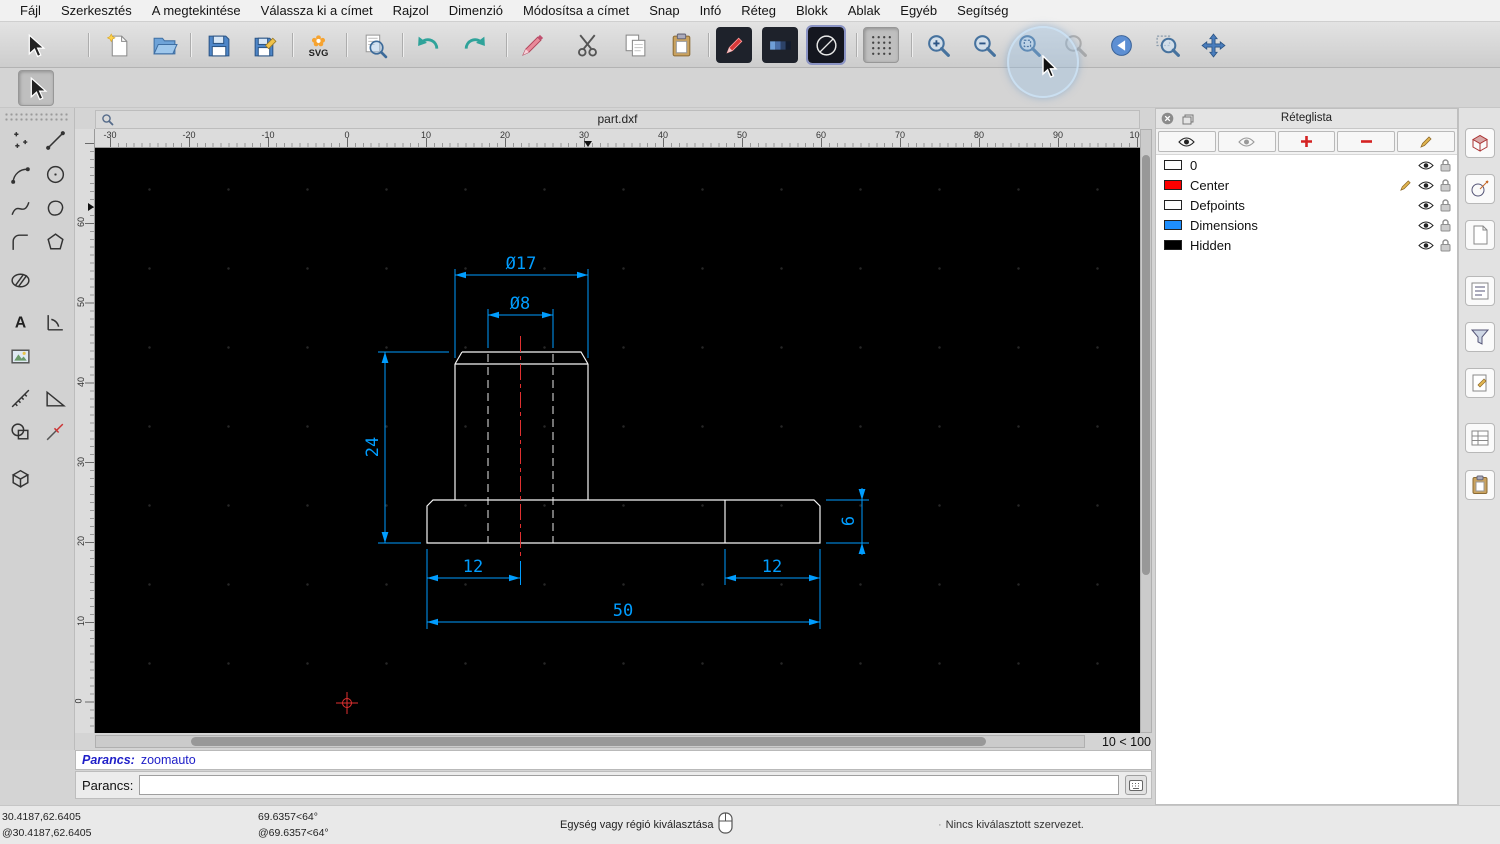 The width and height of the screenshot is (1500, 844). What do you see at coordinates (1213, 45) in the screenshot?
I see `zoom-pan-button` at bounding box center [1213, 45].